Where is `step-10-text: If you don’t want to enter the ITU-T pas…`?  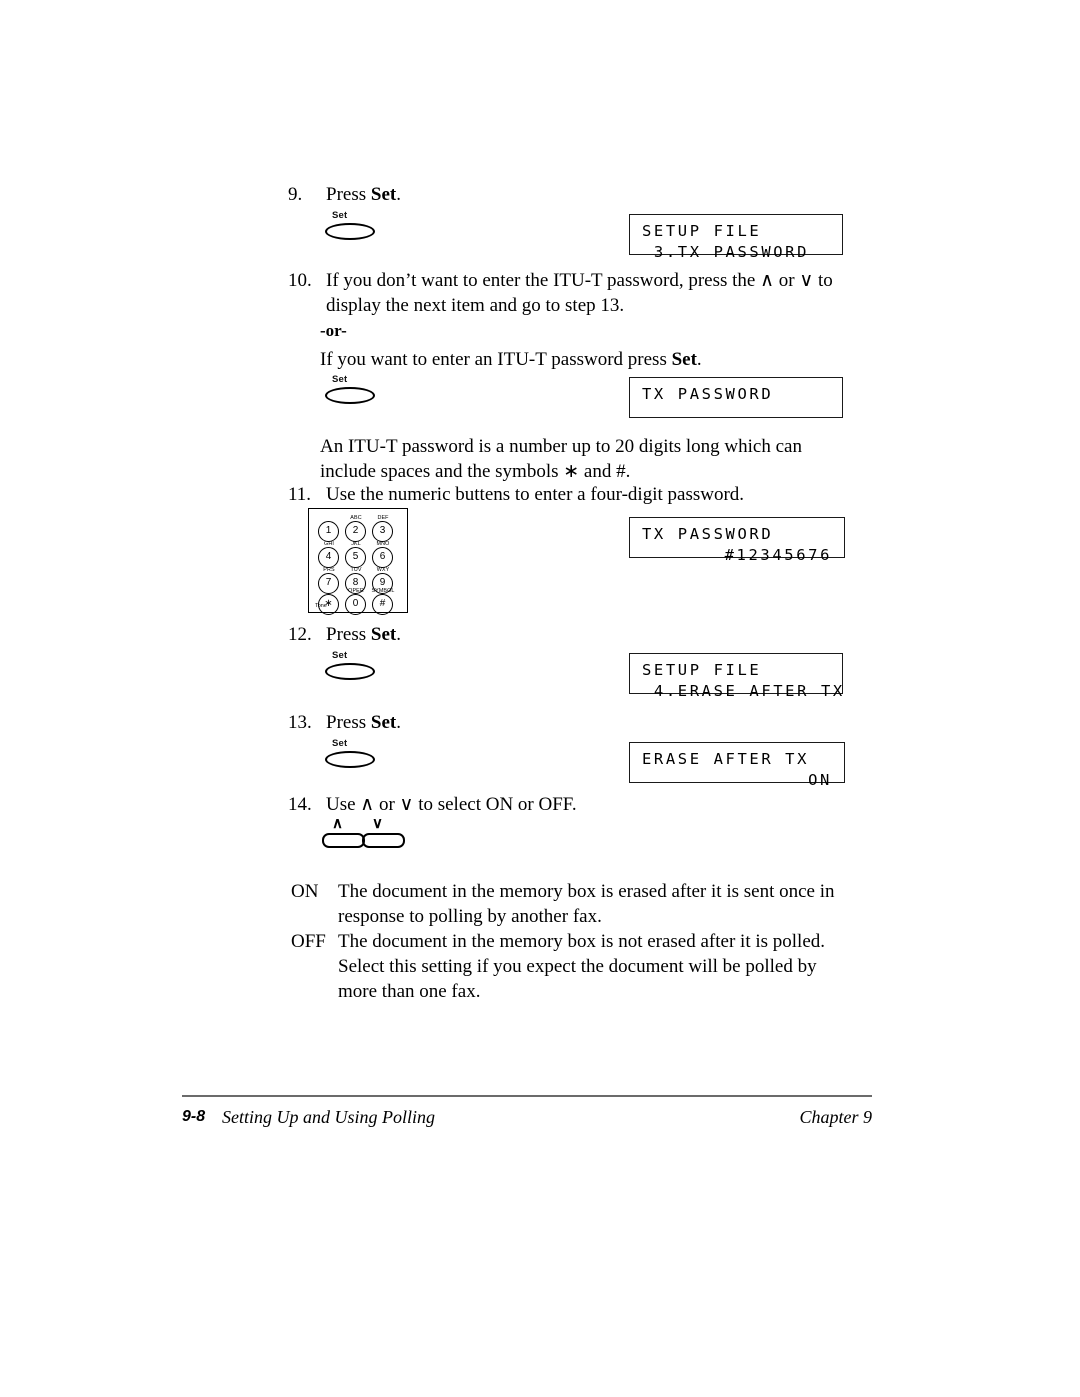
step-10-text: If you don’t want to enter the ITU-T pas… is located at coordinates (579, 293).